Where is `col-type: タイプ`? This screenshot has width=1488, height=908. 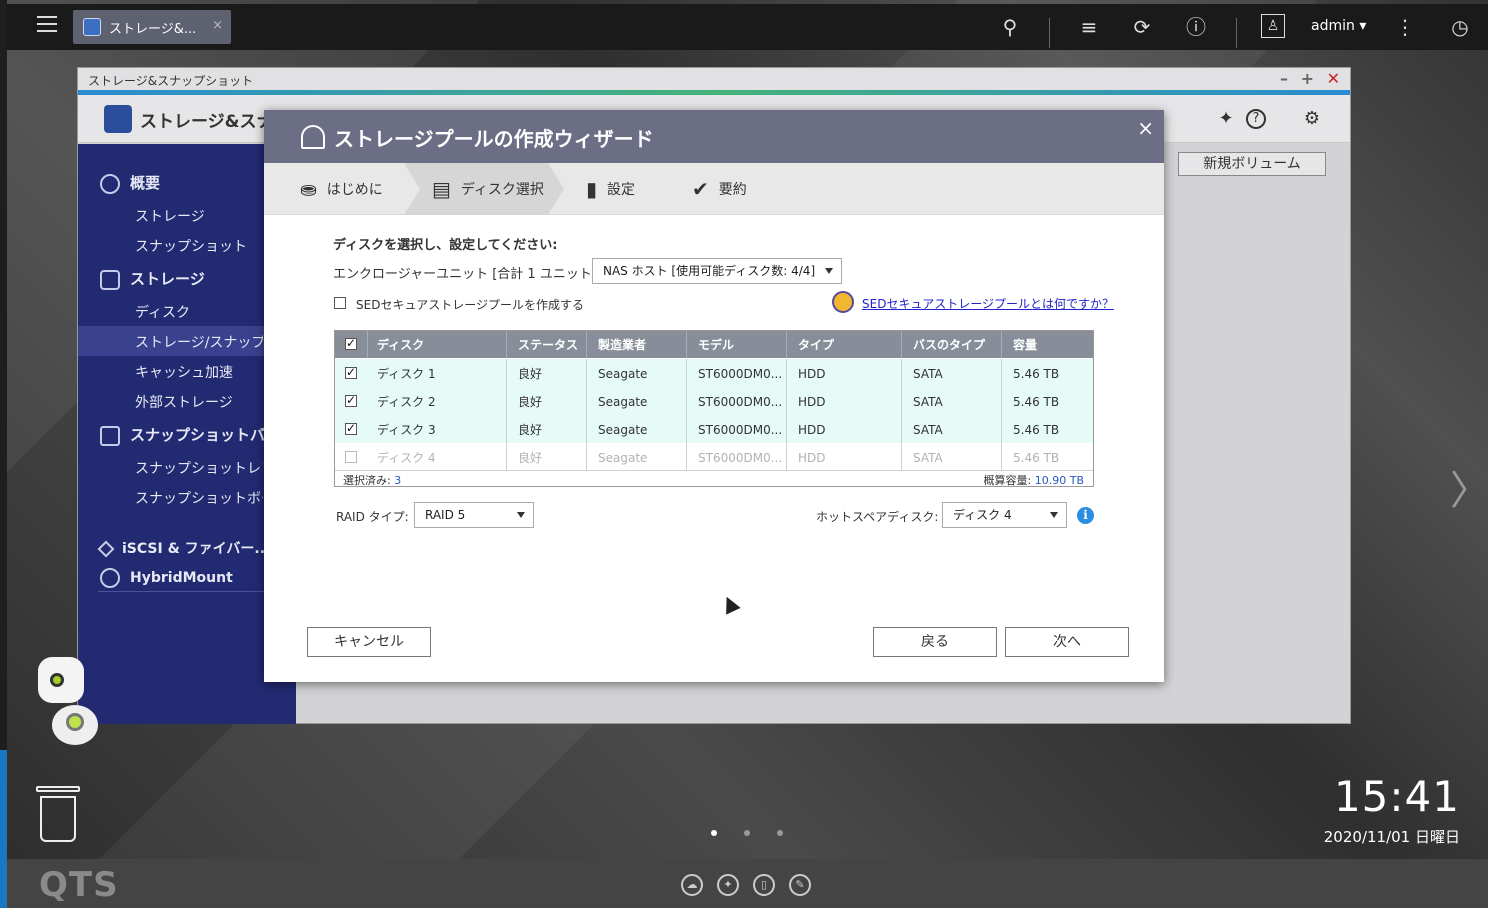
col-type: タイプ is located at coordinates (816, 345).